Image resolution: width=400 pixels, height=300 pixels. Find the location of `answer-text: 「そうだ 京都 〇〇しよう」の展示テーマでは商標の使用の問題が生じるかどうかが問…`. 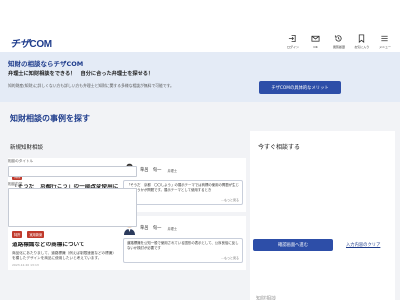

answer-text: 「そうだ 京都 〇〇しよう」の展示テーマでは商標の使用の問題が生じるかどうかが問… is located at coordinates (183, 187).